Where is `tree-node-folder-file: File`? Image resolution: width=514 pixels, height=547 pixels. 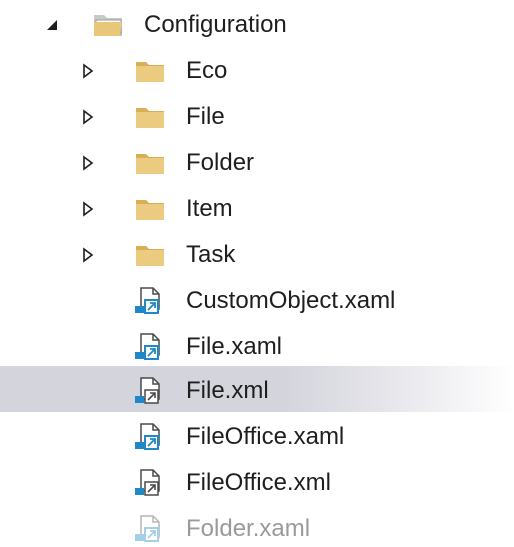 tree-node-folder-file: File is located at coordinates (257, 117).